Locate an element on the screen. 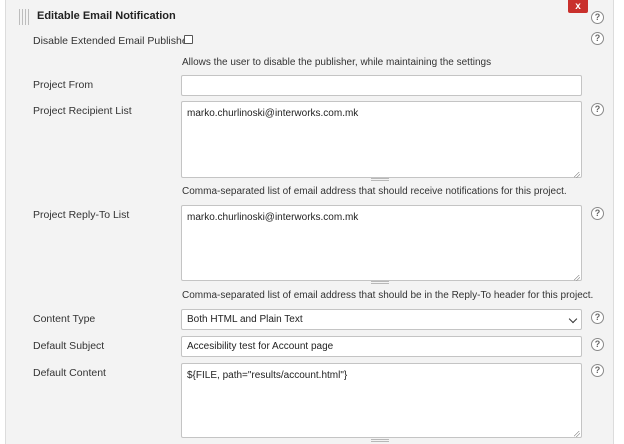 This screenshot has width=624, height=444. default-content-wrapper: ${FILE, path="results/account.html"} is located at coordinates (381, 401).